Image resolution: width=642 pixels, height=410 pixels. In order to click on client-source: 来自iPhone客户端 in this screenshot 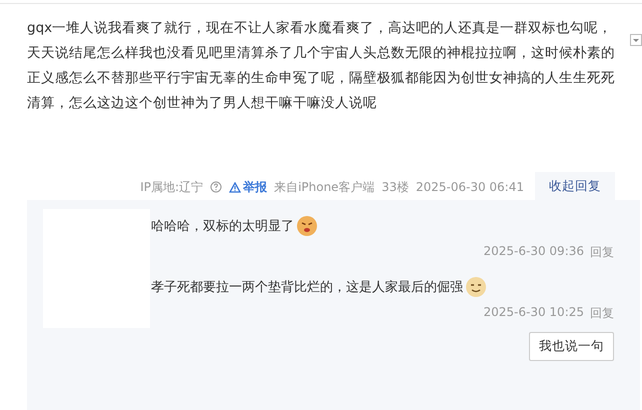, I will do `click(324, 187)`.